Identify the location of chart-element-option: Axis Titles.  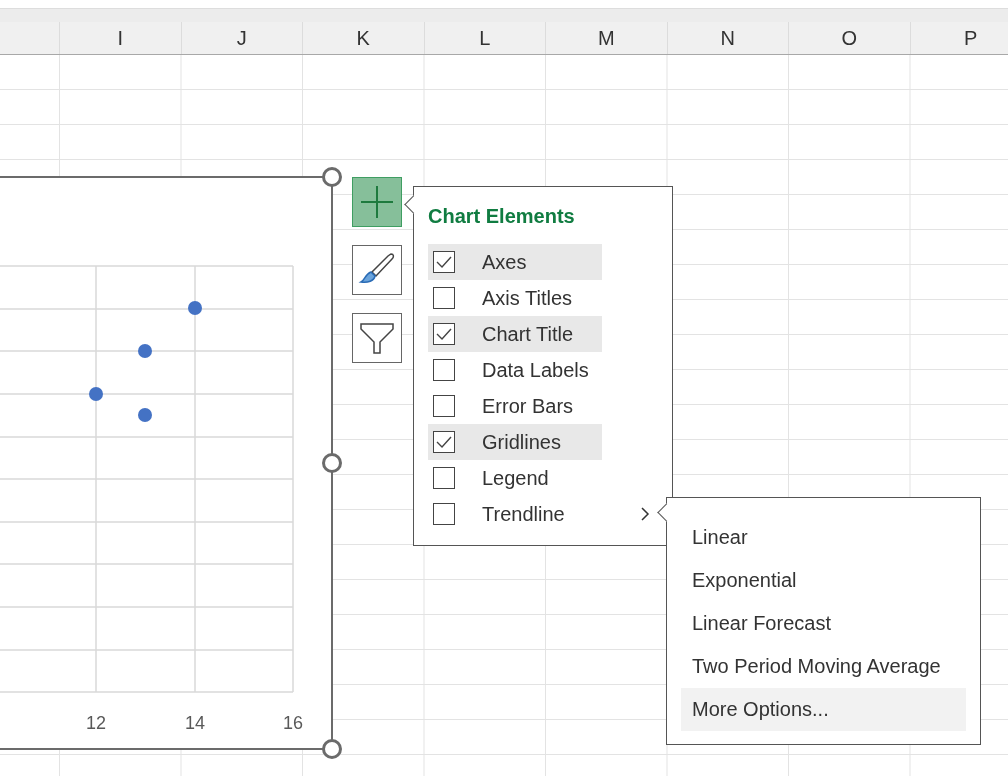
(515, 298).